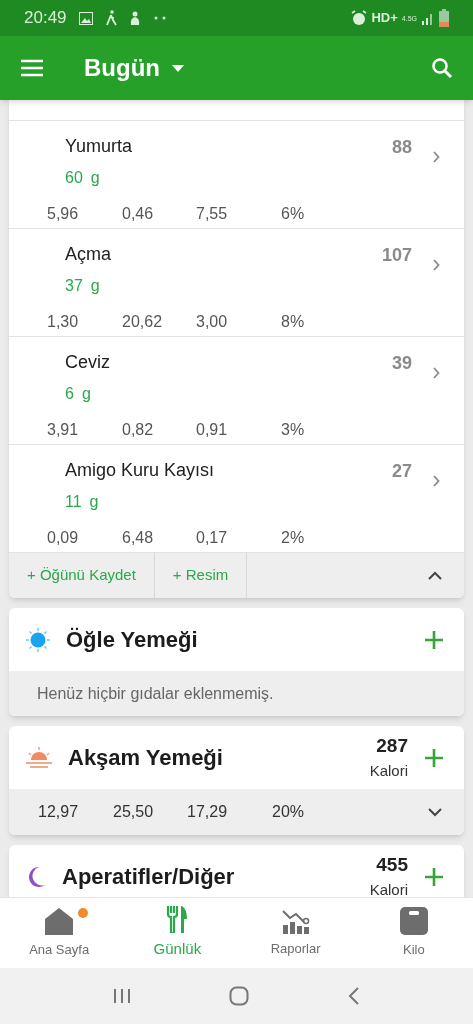  Describe the element at coordinates (59, 920) in the screenshot. I see `home-icon` at that location.